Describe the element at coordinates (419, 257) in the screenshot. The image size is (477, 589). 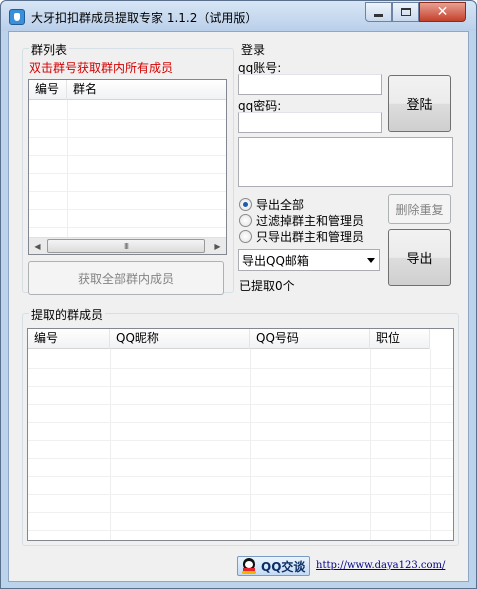
I see `export-button: 导出` at that location.